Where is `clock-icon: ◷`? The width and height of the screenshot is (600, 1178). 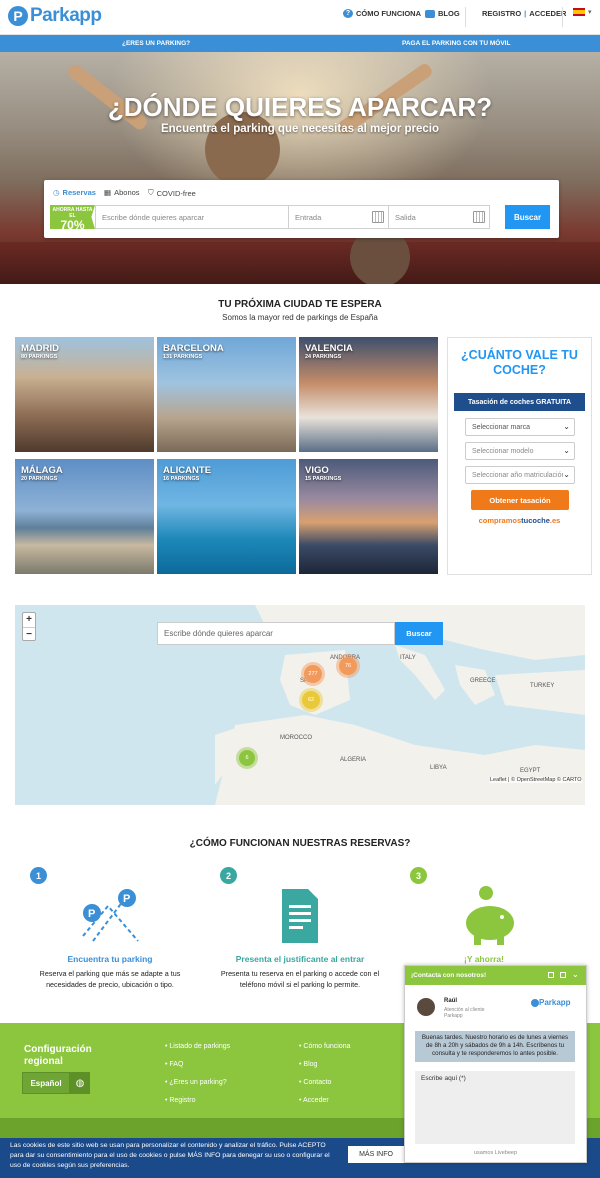 clock-icon: ◷ is located at coordinates (56, 192).